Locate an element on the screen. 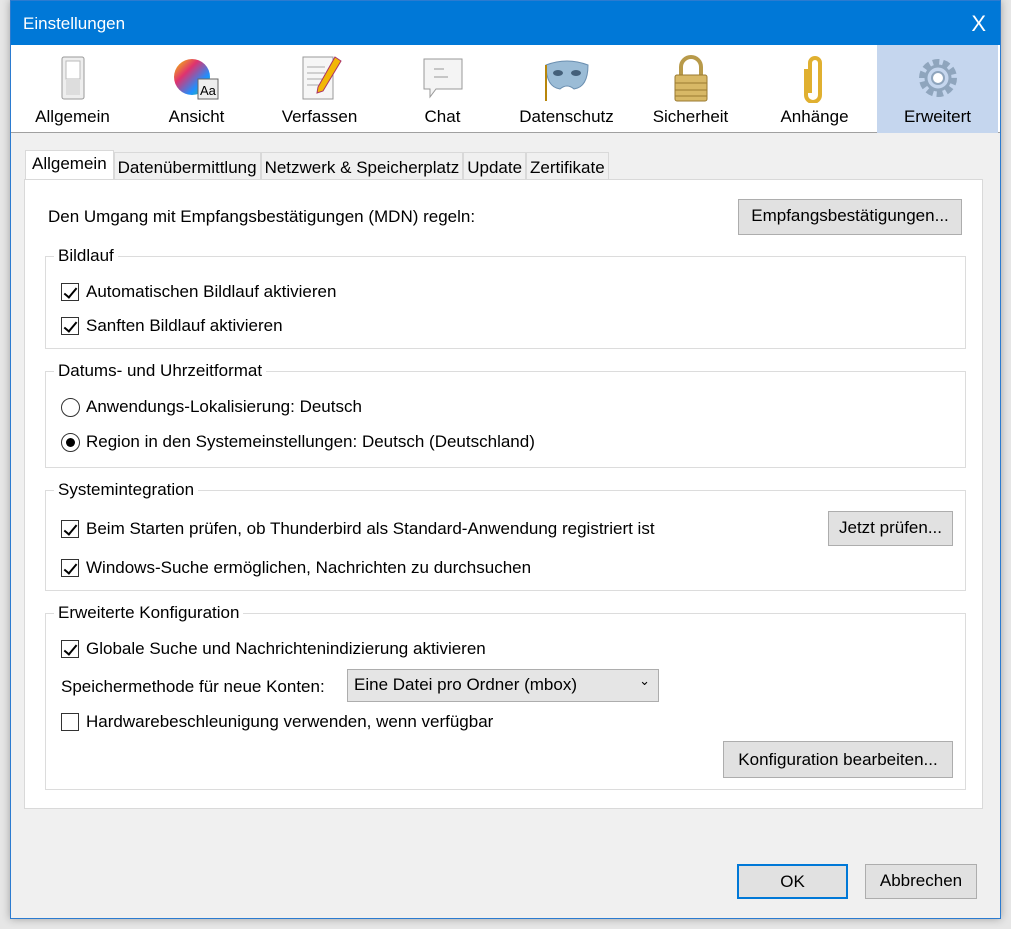  mask-icon is located at coordinates (566, 80).